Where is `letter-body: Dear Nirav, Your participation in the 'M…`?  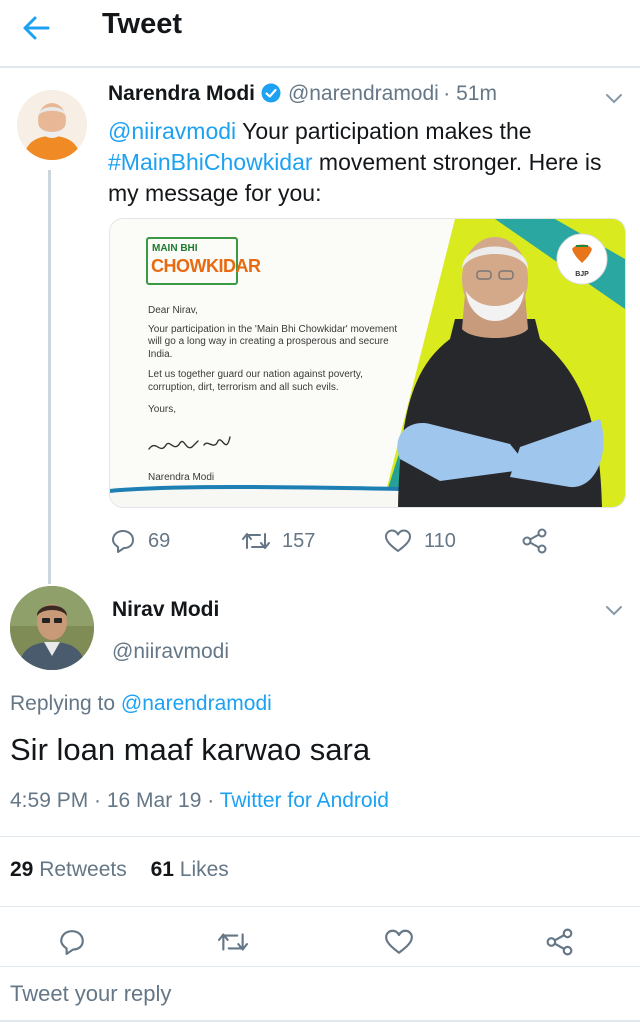 letter-body: Dear Nirav, Your participation in the 'M… is located at coordinates (273, 361).